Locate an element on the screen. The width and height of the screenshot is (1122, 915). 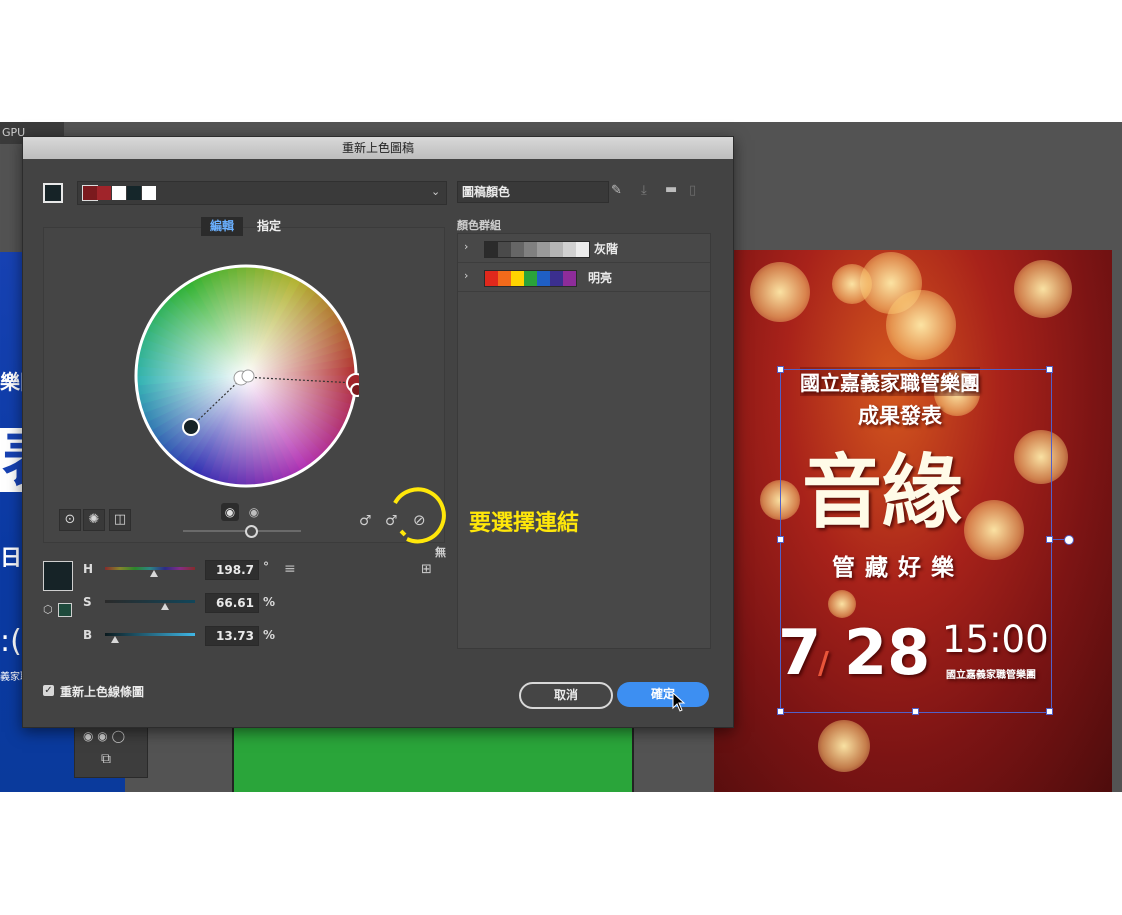
current-color-square-icon is located at coordinates (53, 193).